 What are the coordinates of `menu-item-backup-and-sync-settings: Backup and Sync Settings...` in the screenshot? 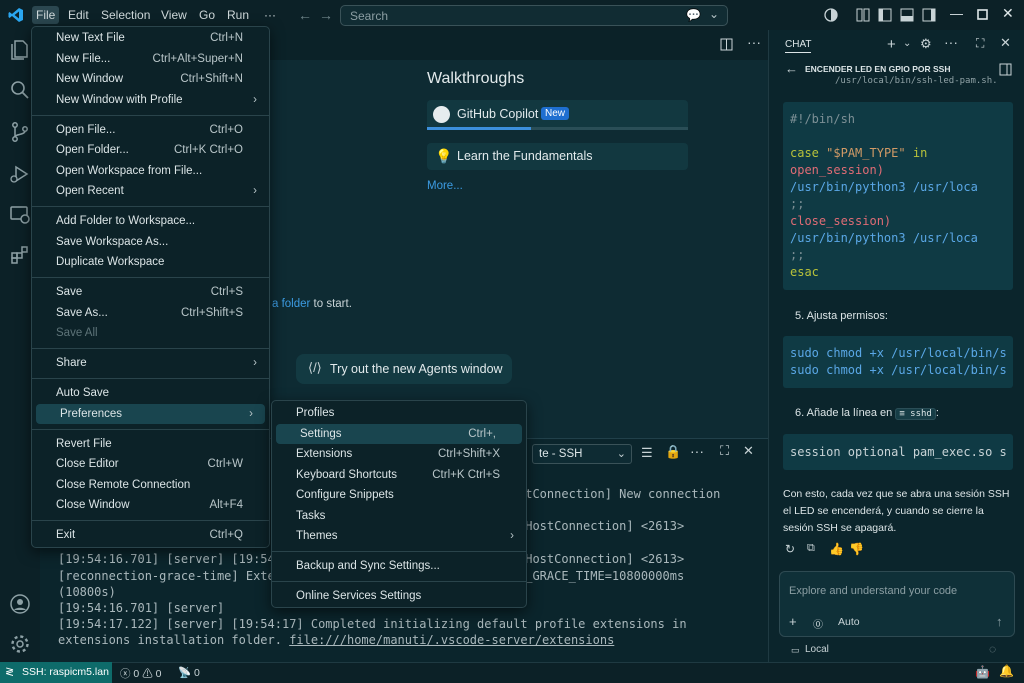 It's located at (399, 566).